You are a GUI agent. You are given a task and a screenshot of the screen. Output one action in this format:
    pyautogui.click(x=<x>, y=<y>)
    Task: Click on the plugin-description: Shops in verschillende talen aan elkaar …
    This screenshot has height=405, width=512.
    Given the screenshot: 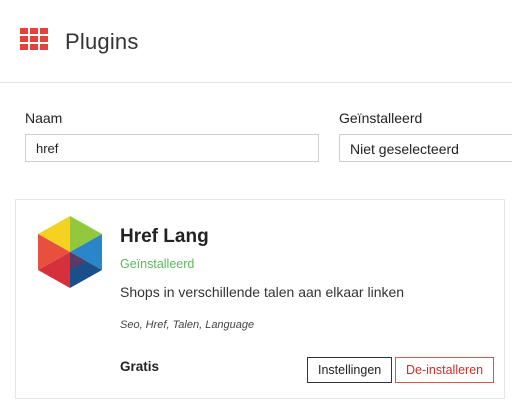 What is the action you would take?
    pyautogui.click(x=262, y=292)
    